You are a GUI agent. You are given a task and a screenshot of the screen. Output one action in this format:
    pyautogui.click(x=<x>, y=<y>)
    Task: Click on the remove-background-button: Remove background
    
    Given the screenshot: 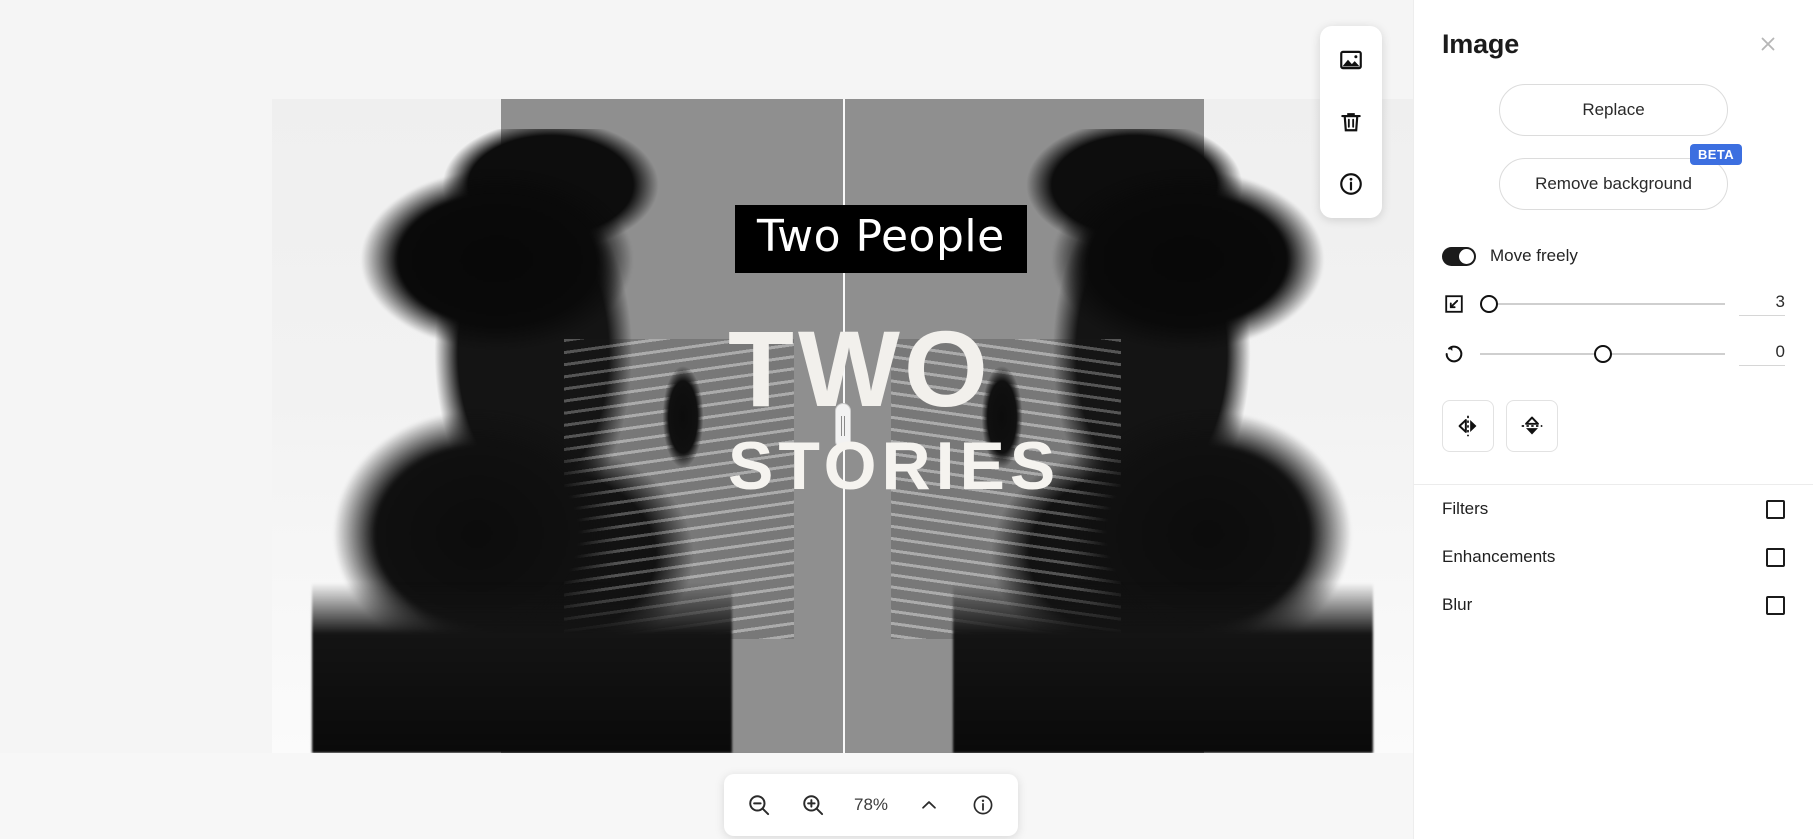 What is the action you would take?
    pyautogui.click(x=1613, y=184)
    